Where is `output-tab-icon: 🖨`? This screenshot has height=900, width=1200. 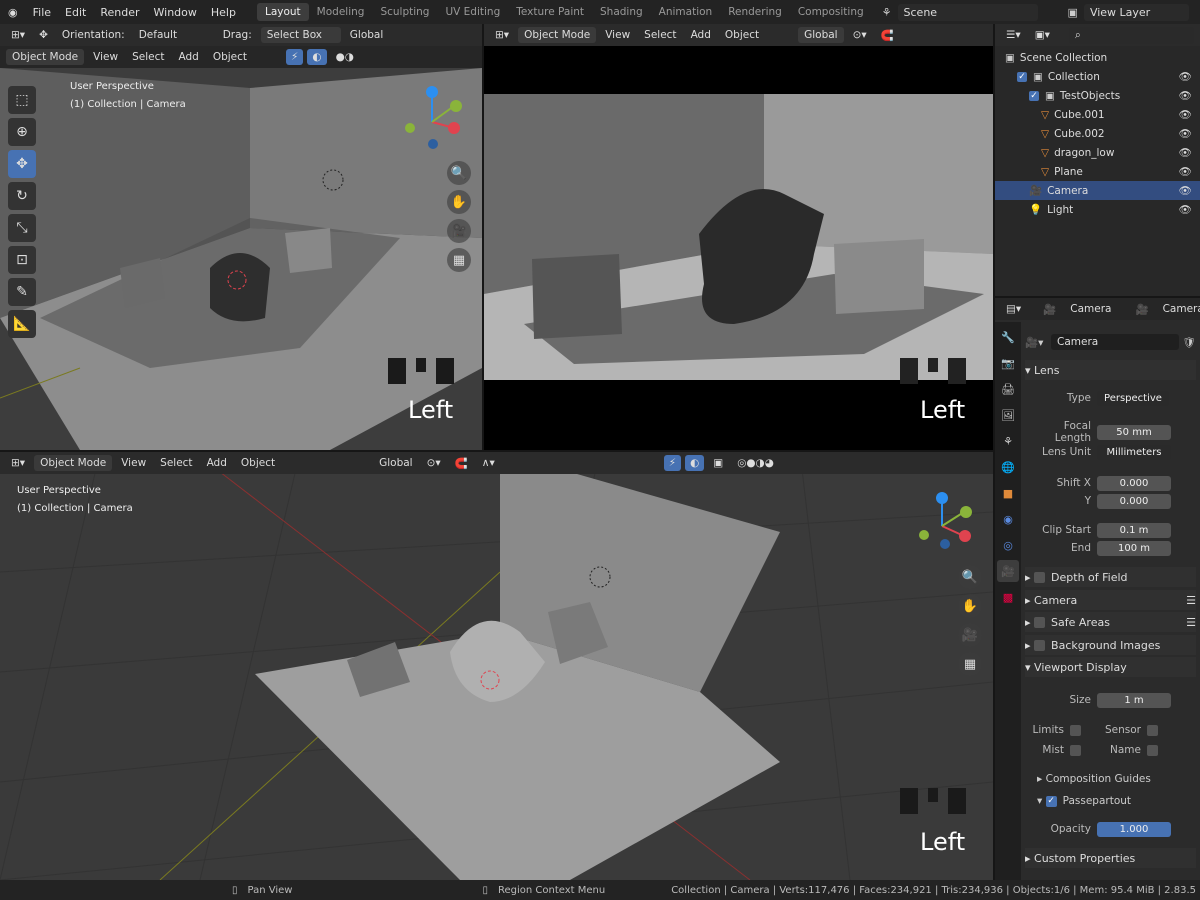 output-tab-icon: 🖨 is located at coordinates (1008, 389).